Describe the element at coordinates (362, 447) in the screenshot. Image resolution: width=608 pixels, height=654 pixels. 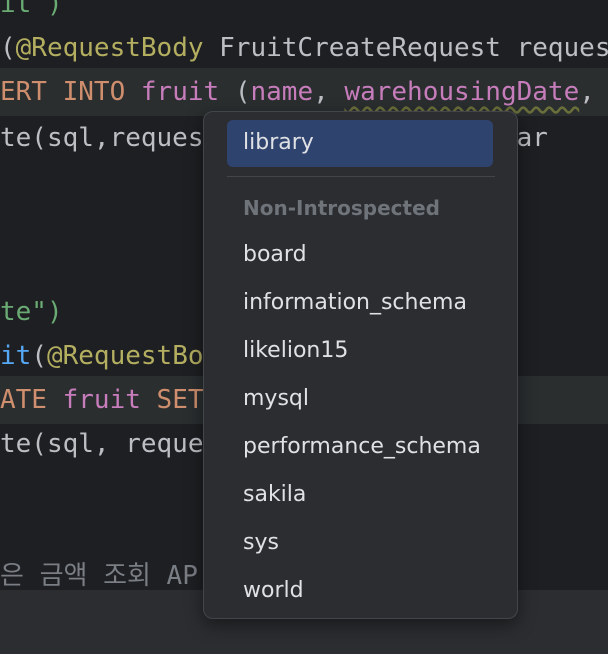
I see `schema-option-performance-schema: performance_schema` at that location.